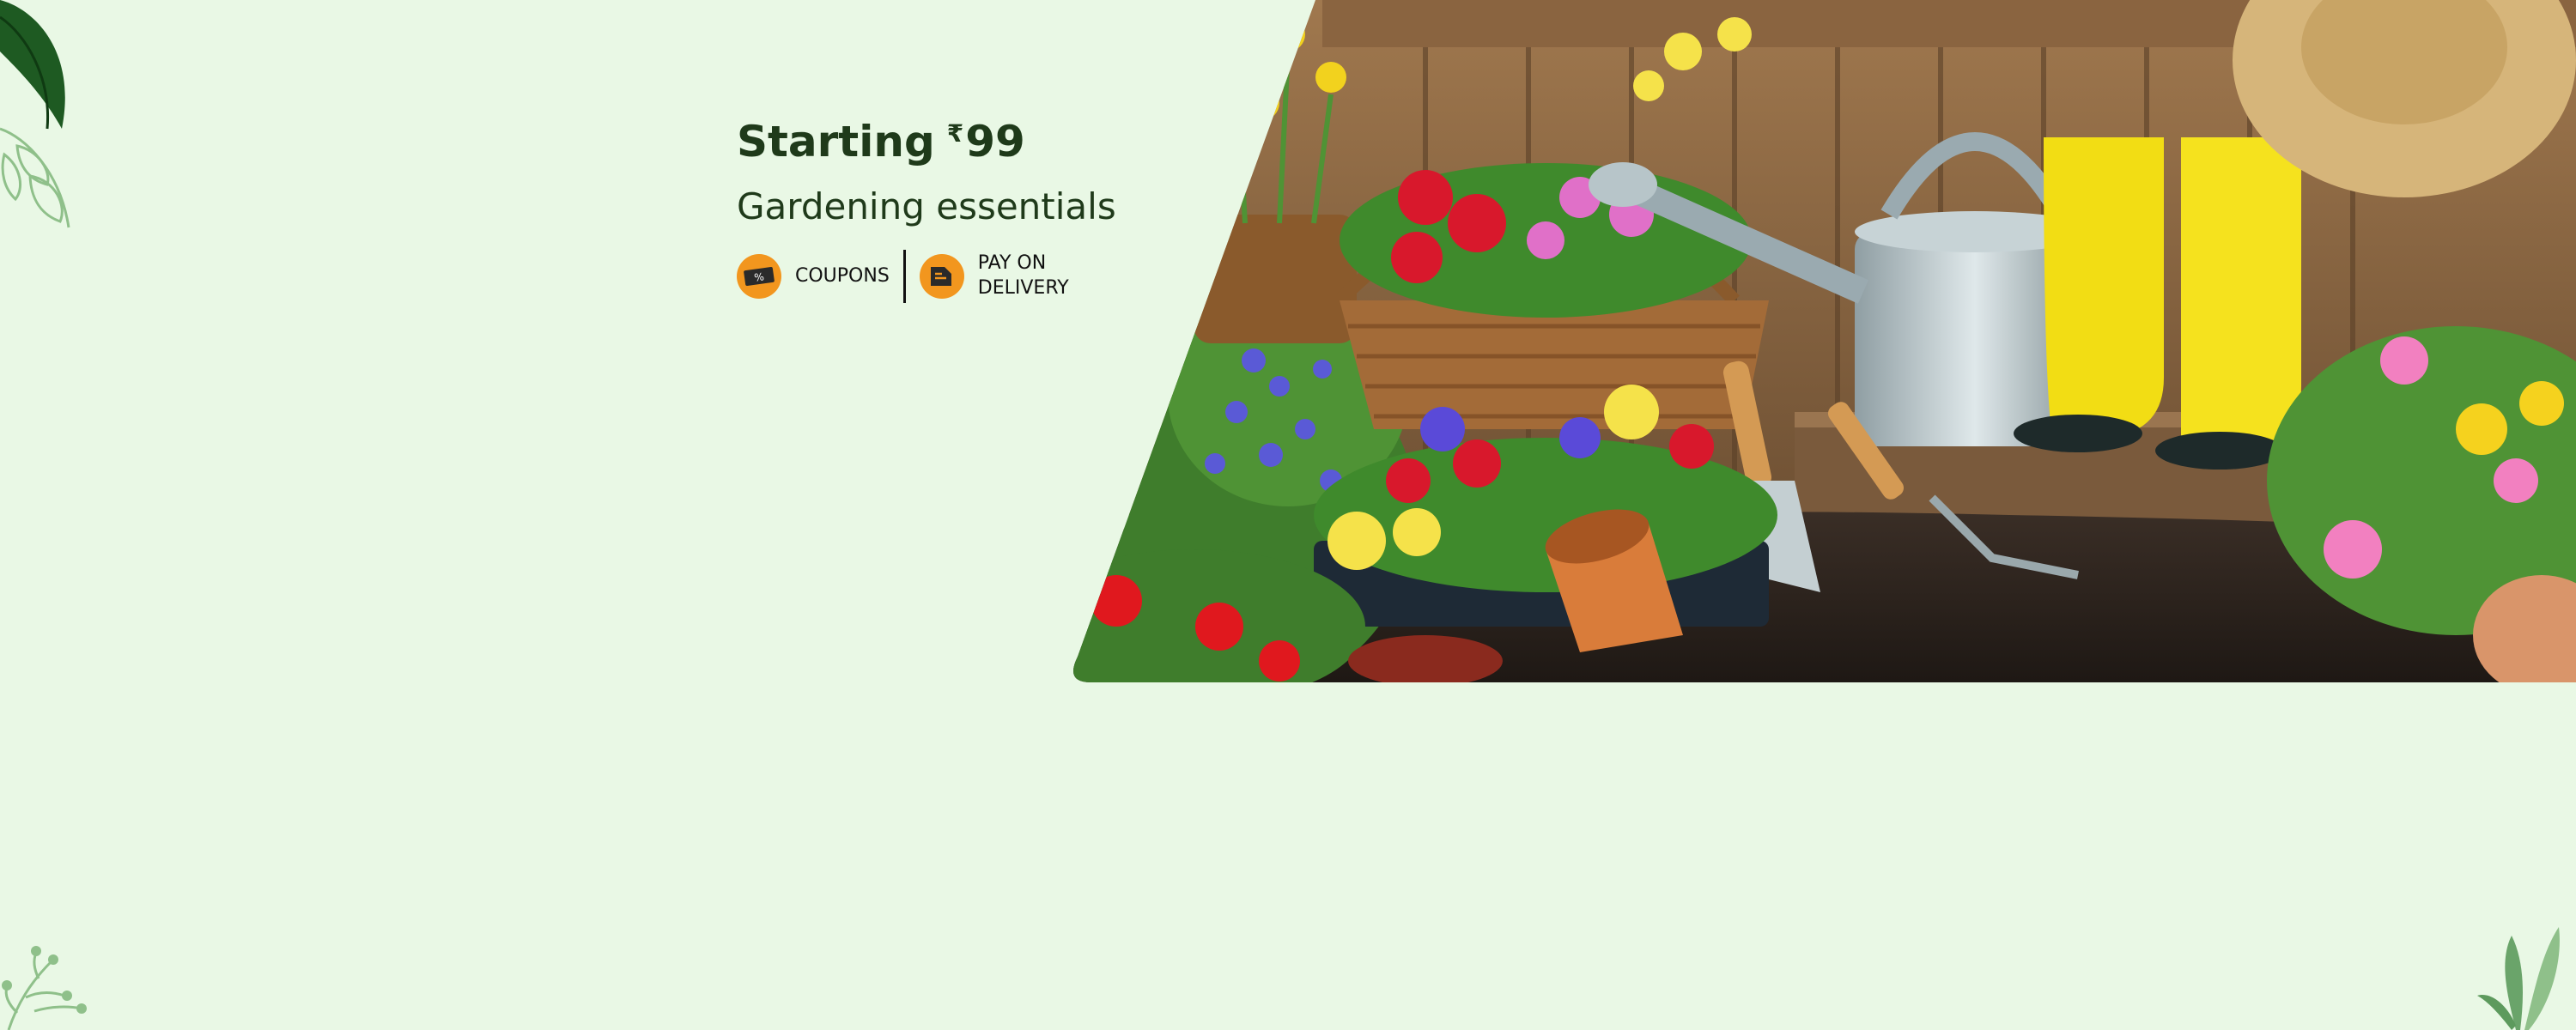 This screenshot has width=2576, height=1030. What do you see at coordinates (1012, 263) in the screenshot?
I see `pay-on-delivery-line1: PAY ON` at bounding box center [1012, 263].